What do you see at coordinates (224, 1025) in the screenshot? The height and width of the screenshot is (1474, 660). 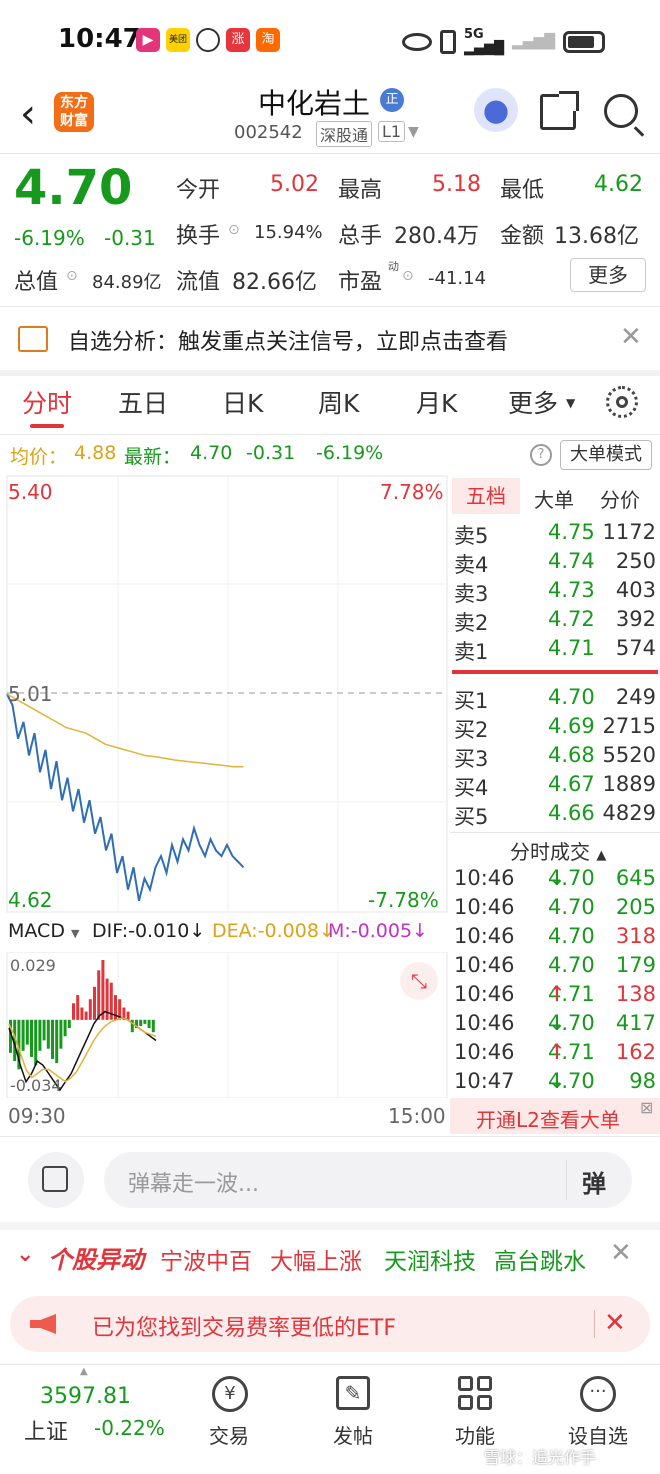 I see `macd-chart` at bounding box center [224, 1025].